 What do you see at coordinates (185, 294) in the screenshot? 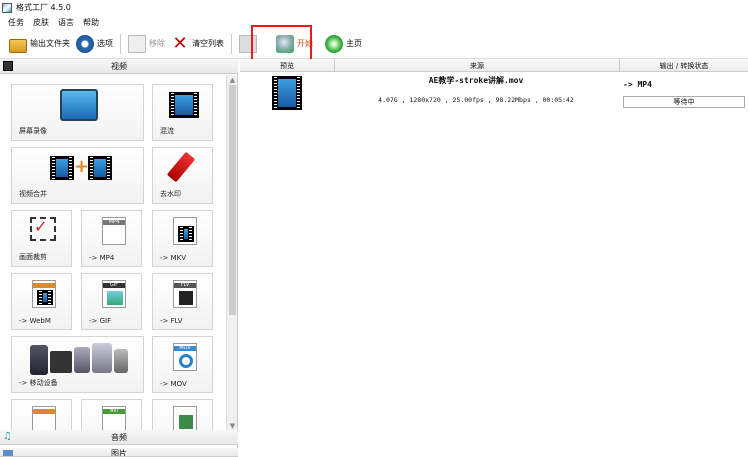
I see `flv-icon: FLV` at bounding box center [185, 294].